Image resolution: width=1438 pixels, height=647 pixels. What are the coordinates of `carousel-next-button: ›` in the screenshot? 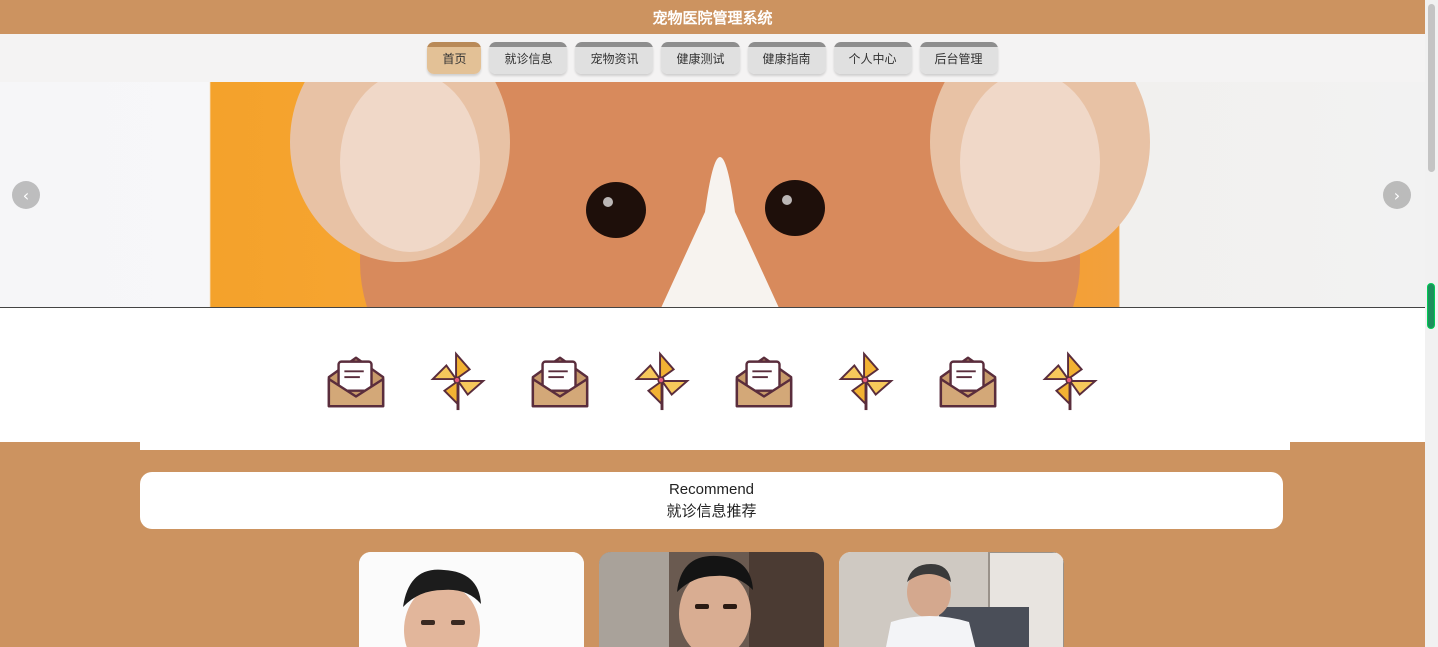 It's located at (1397, 195).